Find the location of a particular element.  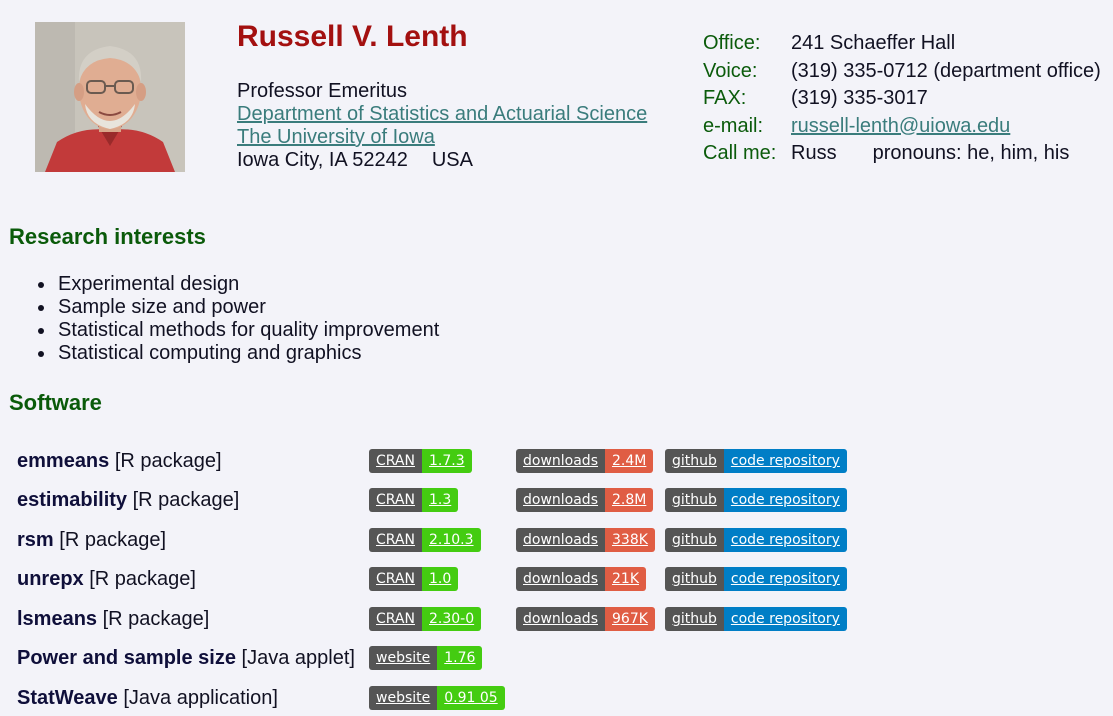

fax-label: FAX: is located at coordinates (725, 98).